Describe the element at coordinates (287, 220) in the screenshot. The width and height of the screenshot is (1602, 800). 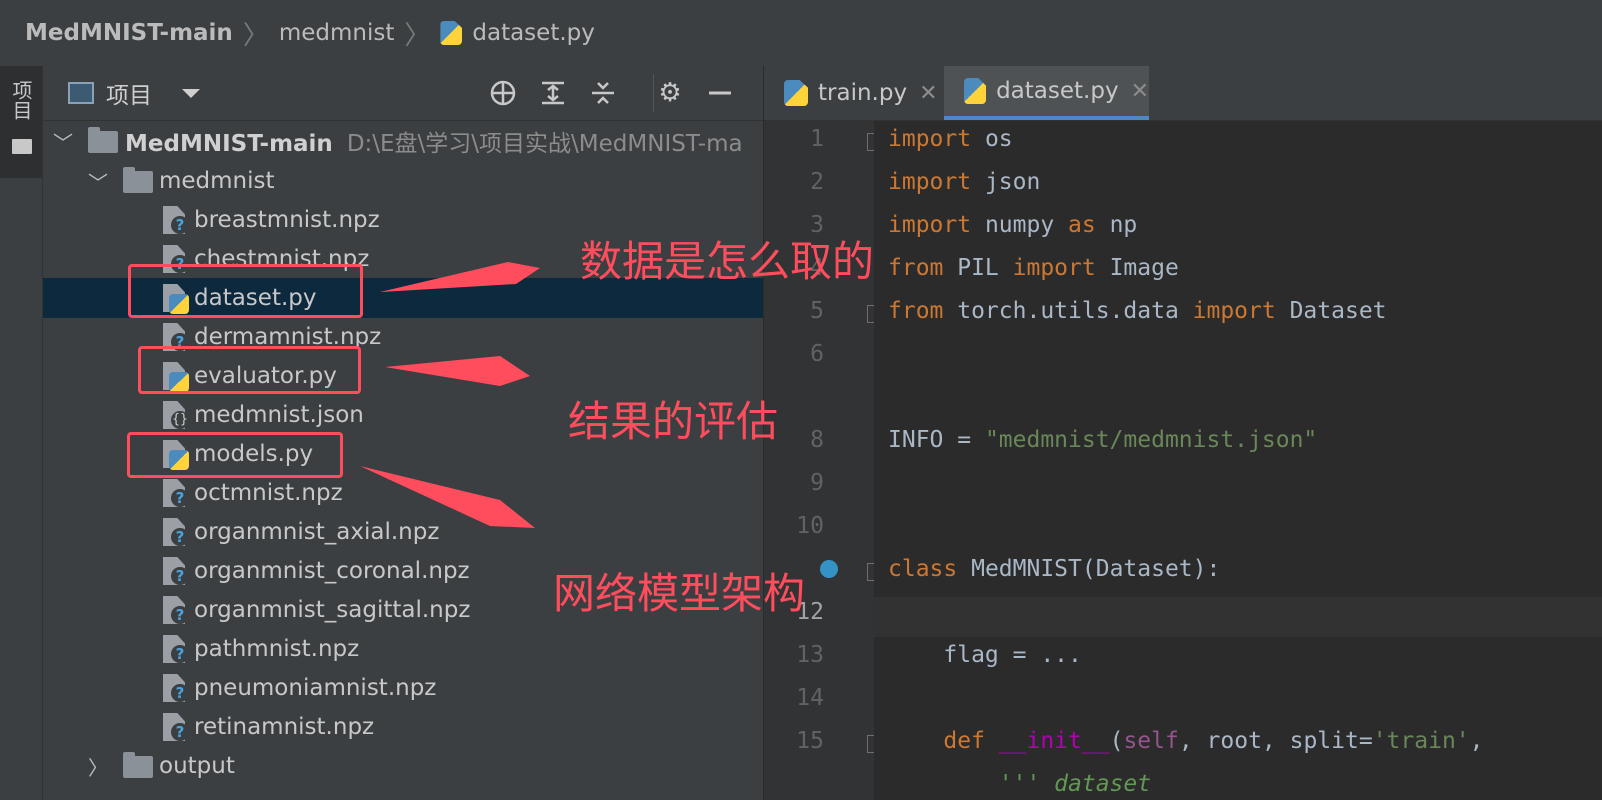
I see `file-label: breastmnist.npz` at that location.